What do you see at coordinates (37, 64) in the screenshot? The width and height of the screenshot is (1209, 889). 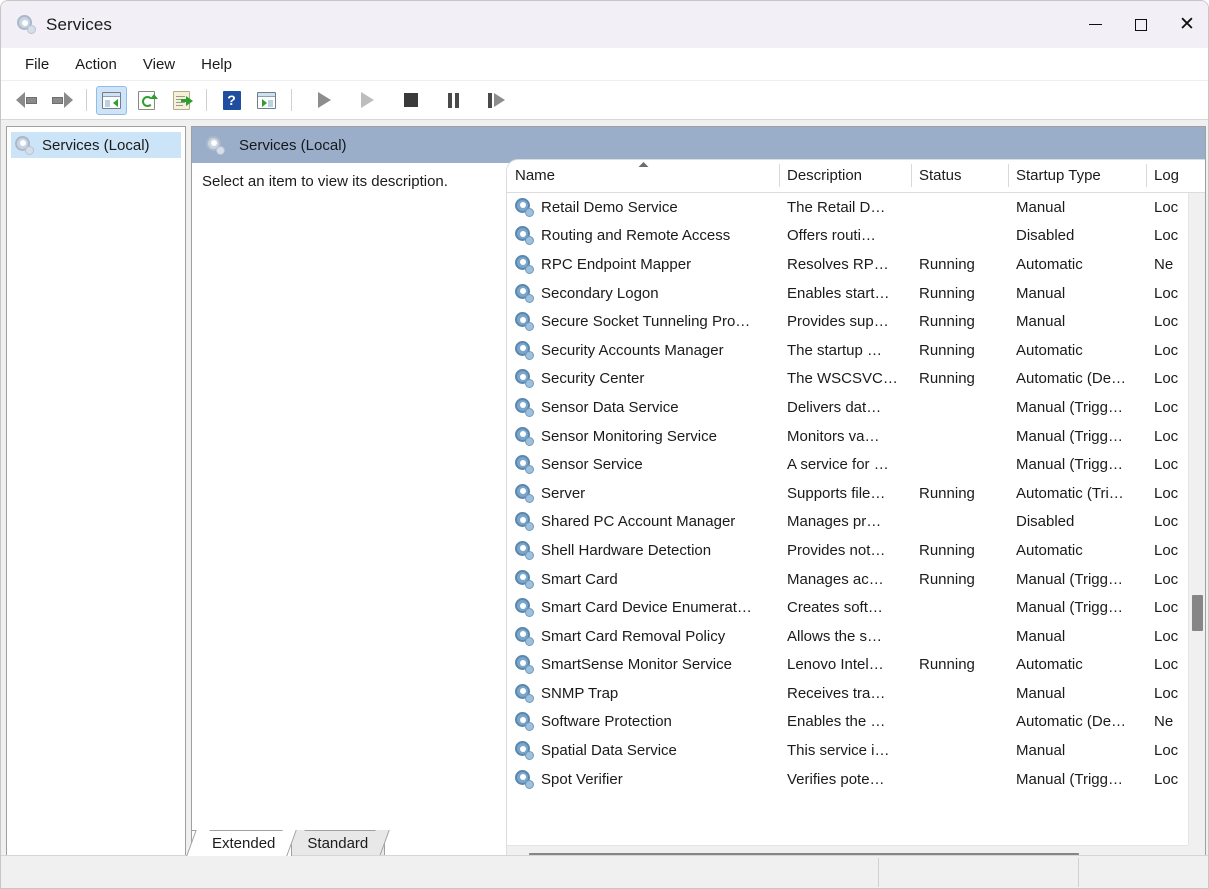 I see `menu-file: File` at bounding box center [37, 64].